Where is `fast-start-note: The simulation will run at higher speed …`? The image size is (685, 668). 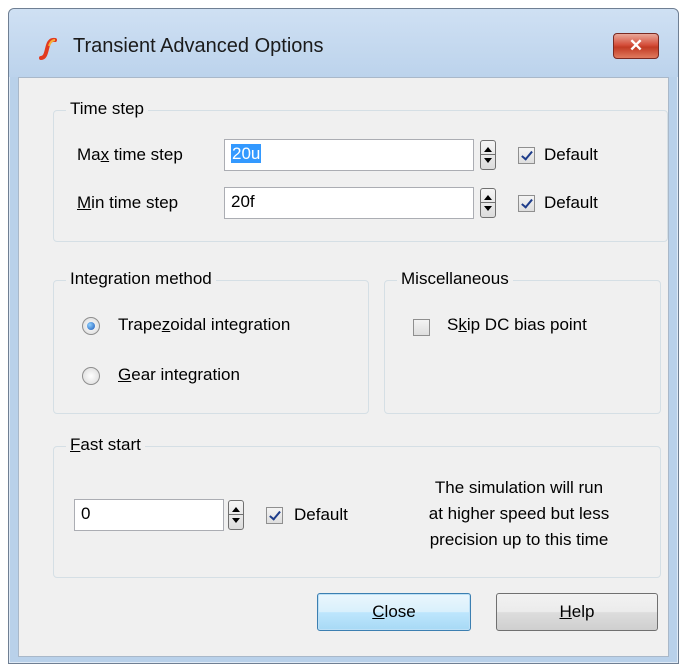 fast-start-note: The simulation will run at higher speed … is located at coordinates (519, 514).